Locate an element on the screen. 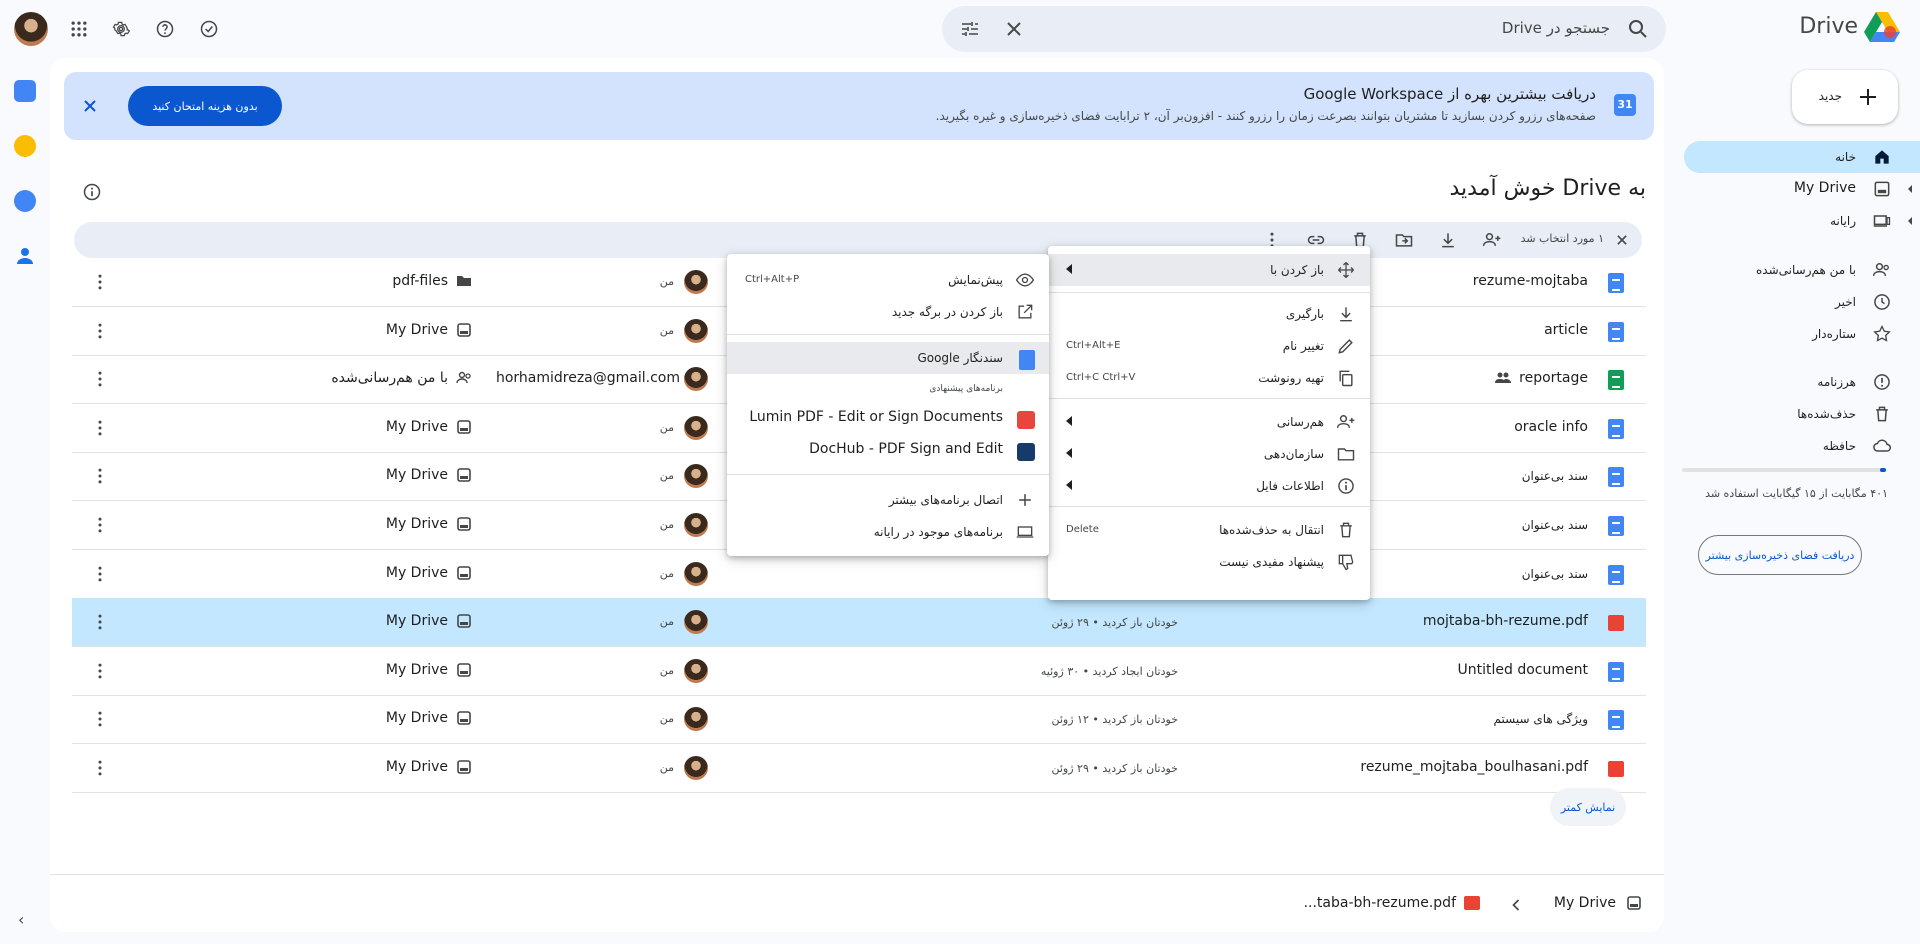  breadcrumb-root: My Drive is located at coordinates (1598, 903).